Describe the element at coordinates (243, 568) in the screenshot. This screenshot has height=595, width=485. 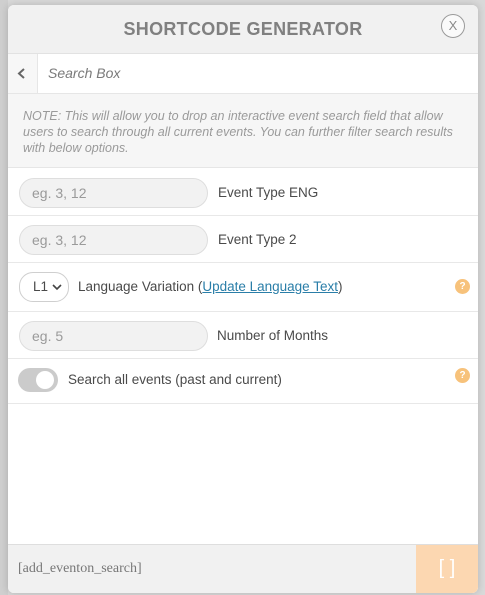
I see `shortcode-footer: [add_eventon_search] [ ]` at that location.